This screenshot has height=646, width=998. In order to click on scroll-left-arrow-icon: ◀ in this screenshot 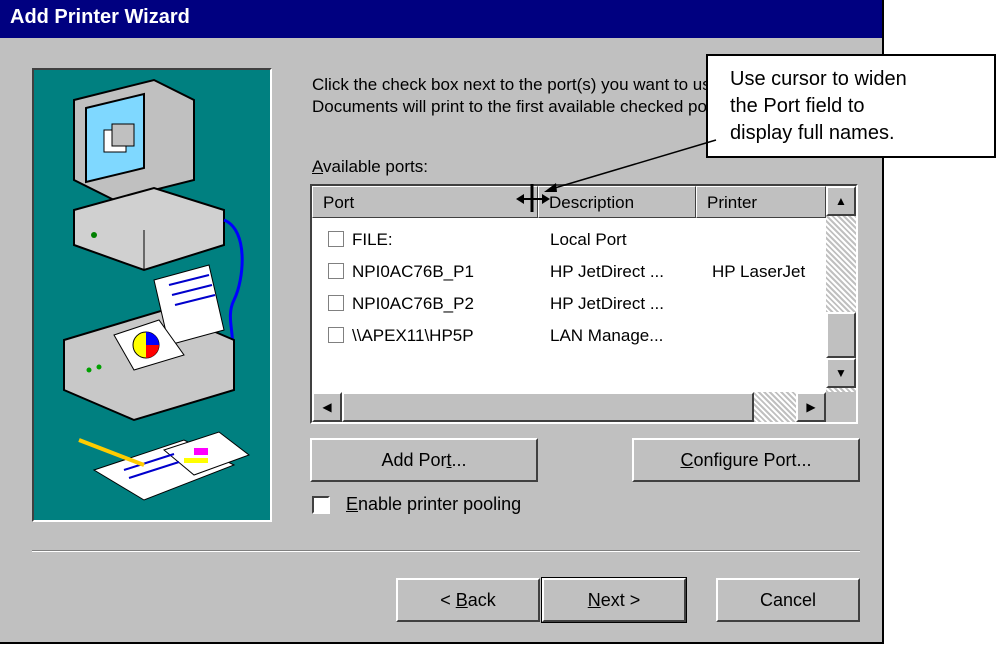, I will do `click(327, 407)`.